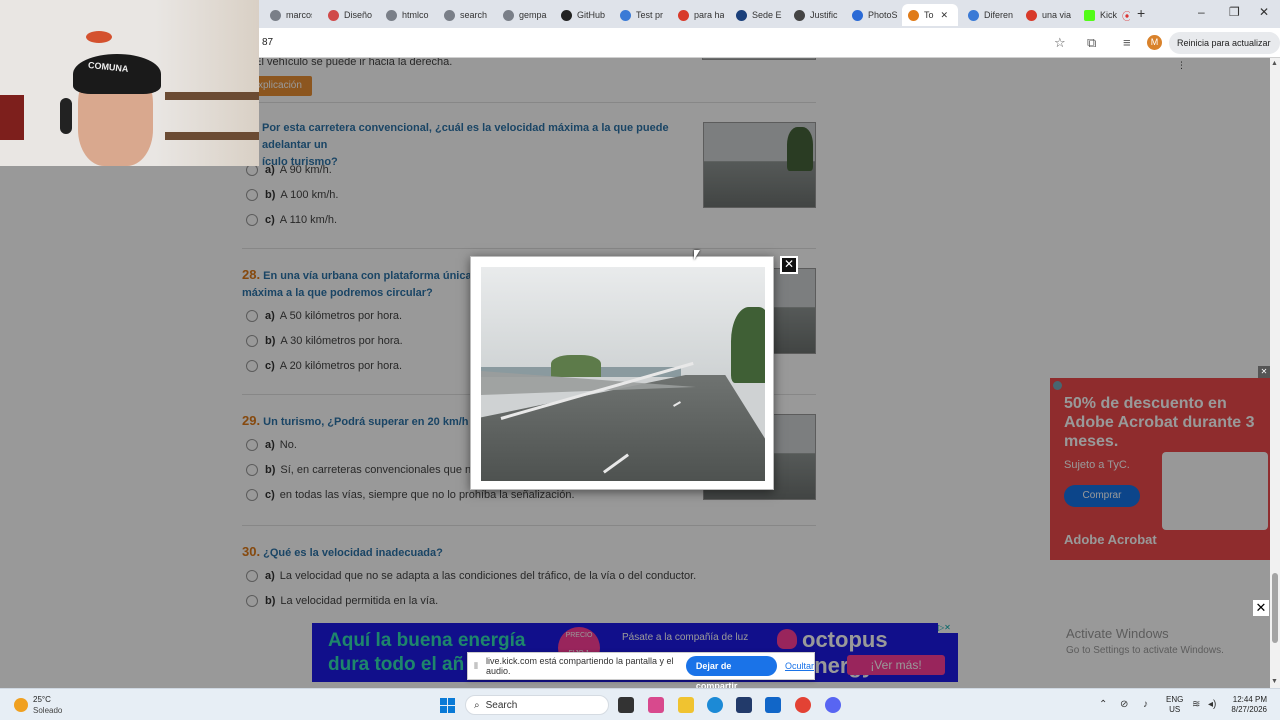 The height and width of the screenshot is (720, 1280). What do you see at coordinates (591, 15) in the screenshot?
I see `tab-label: GitHub` at bounding box center [591, 15].